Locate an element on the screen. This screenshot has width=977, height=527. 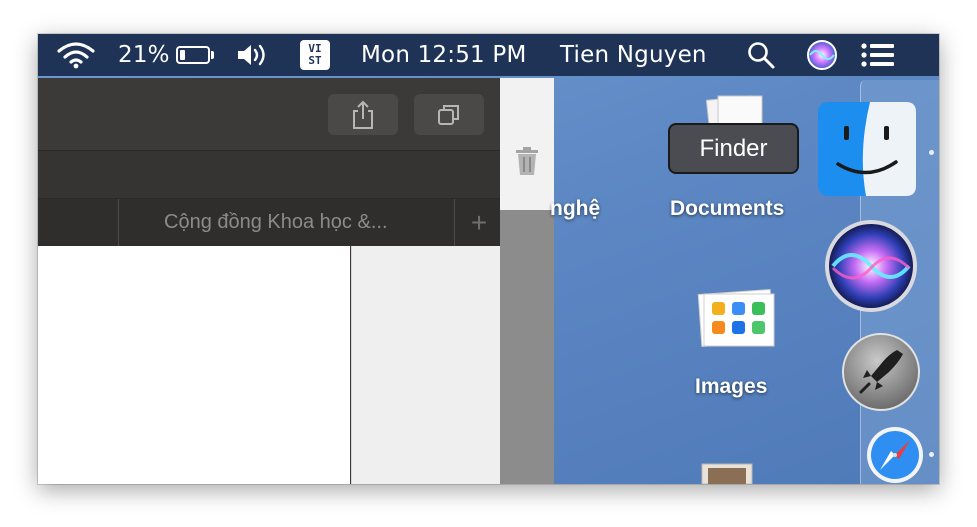
battery-fill is located at coordinates (182, 55).